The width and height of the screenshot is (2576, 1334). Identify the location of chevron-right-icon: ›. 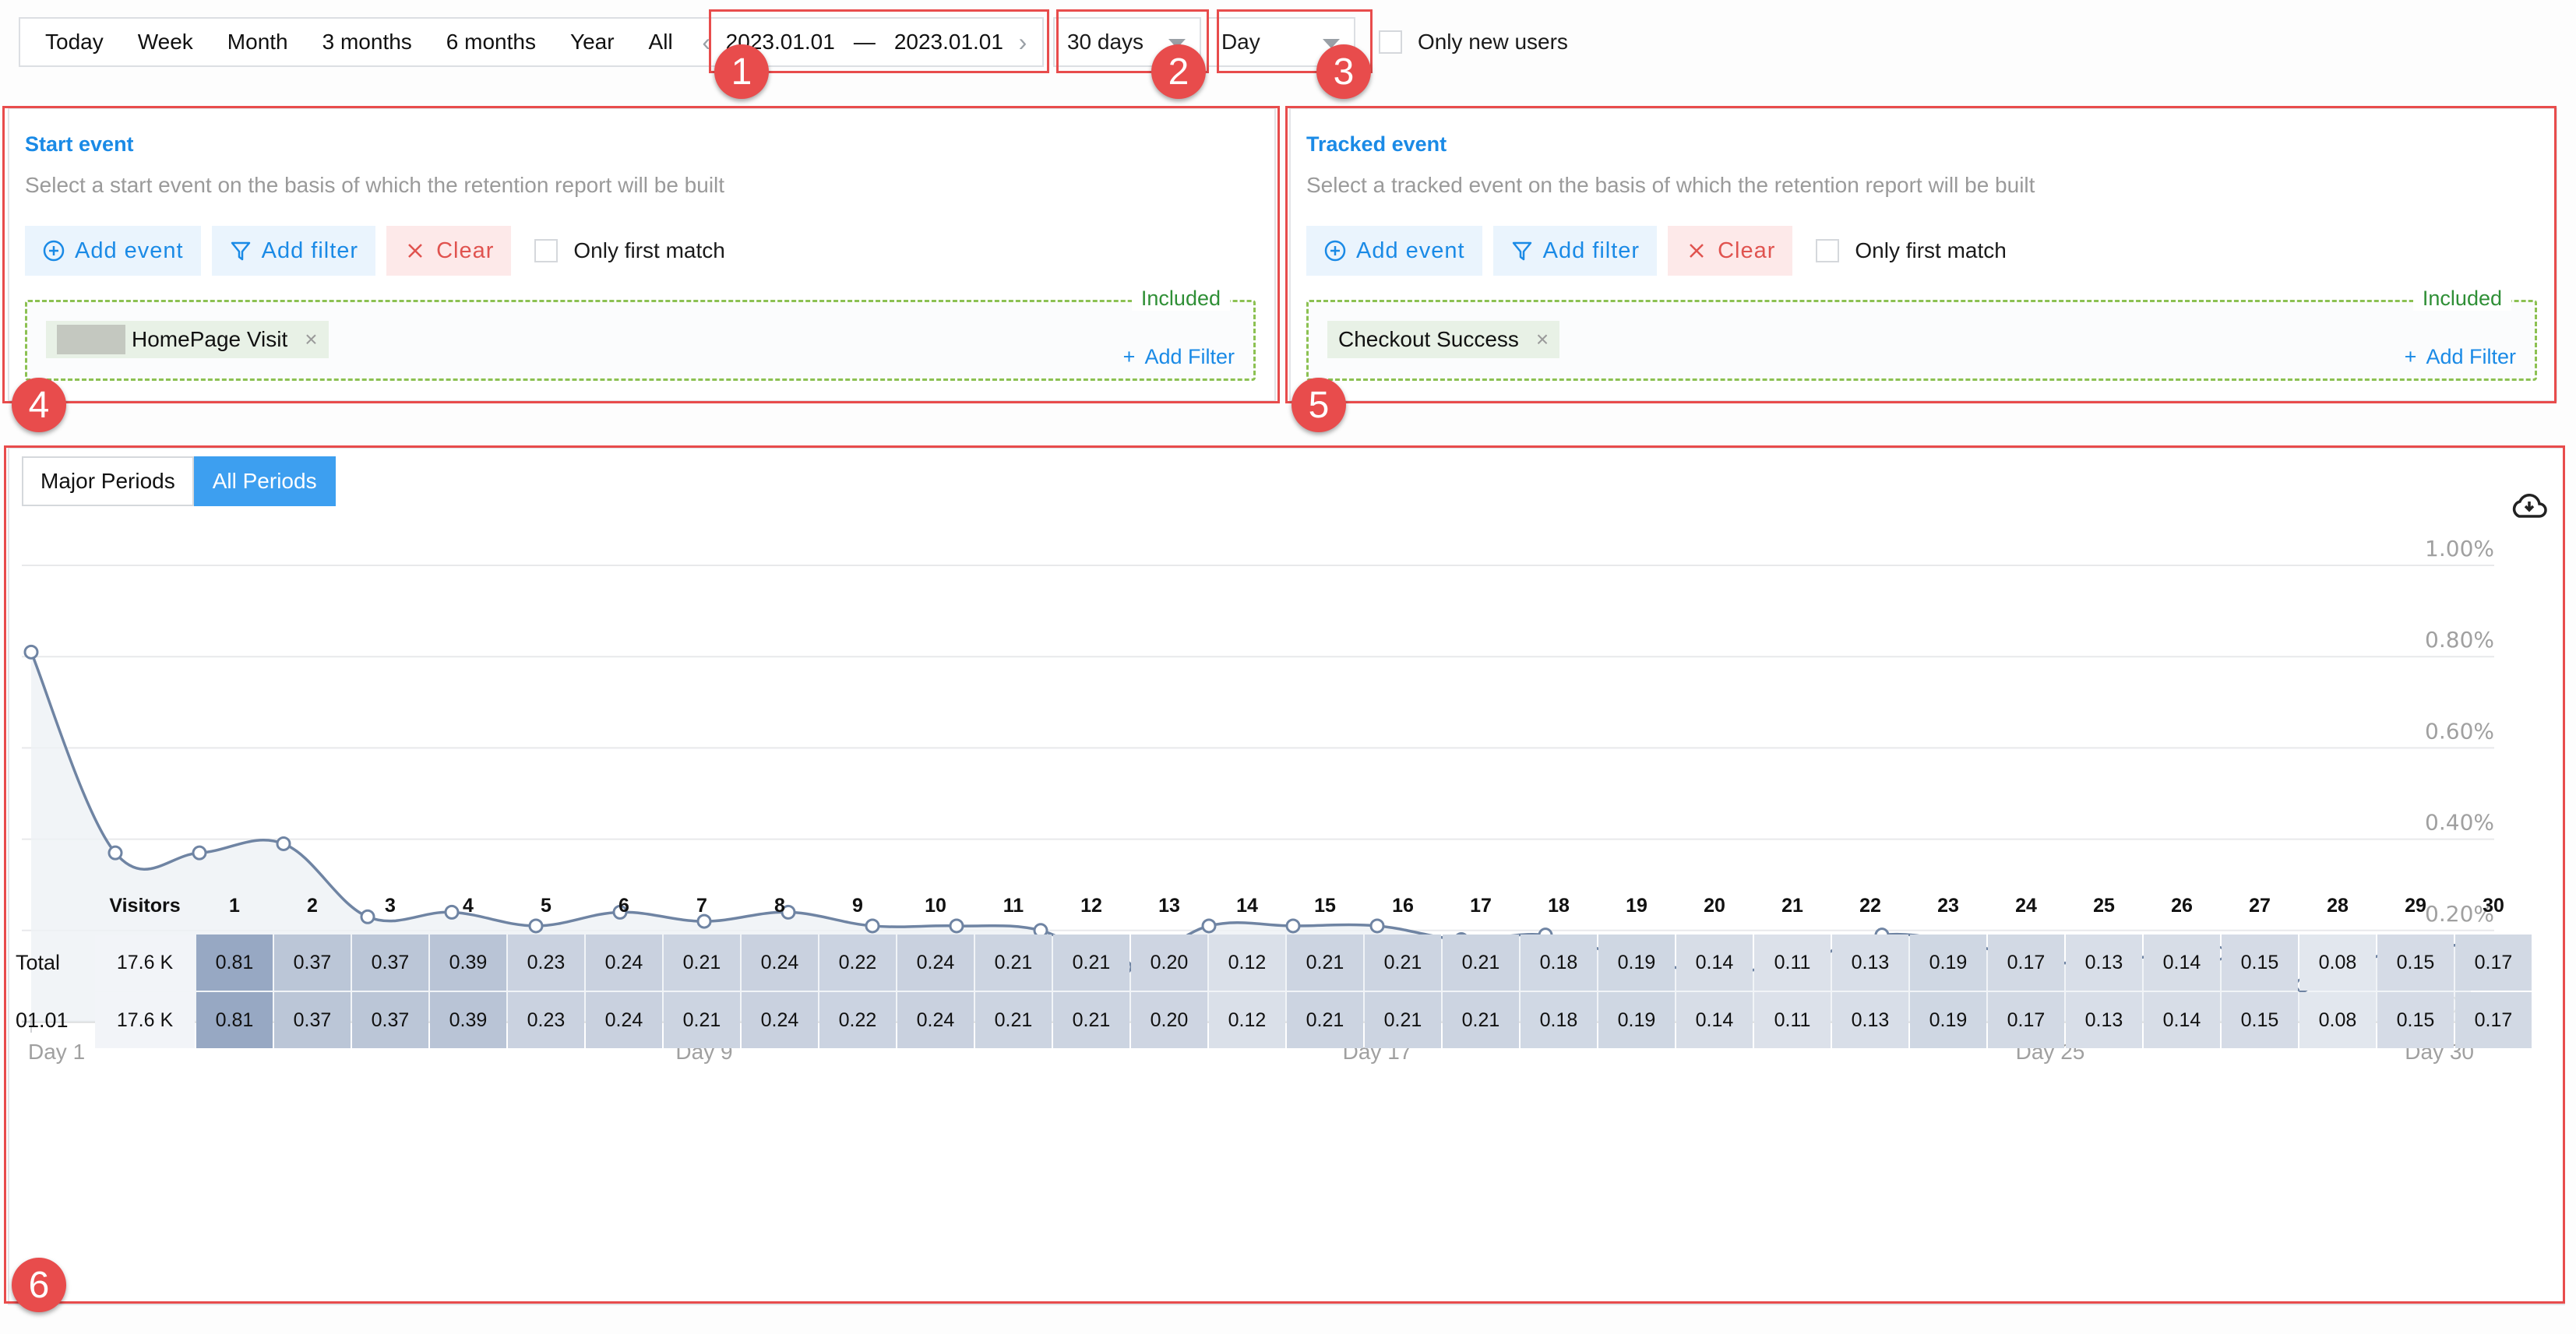
(1022, 42).